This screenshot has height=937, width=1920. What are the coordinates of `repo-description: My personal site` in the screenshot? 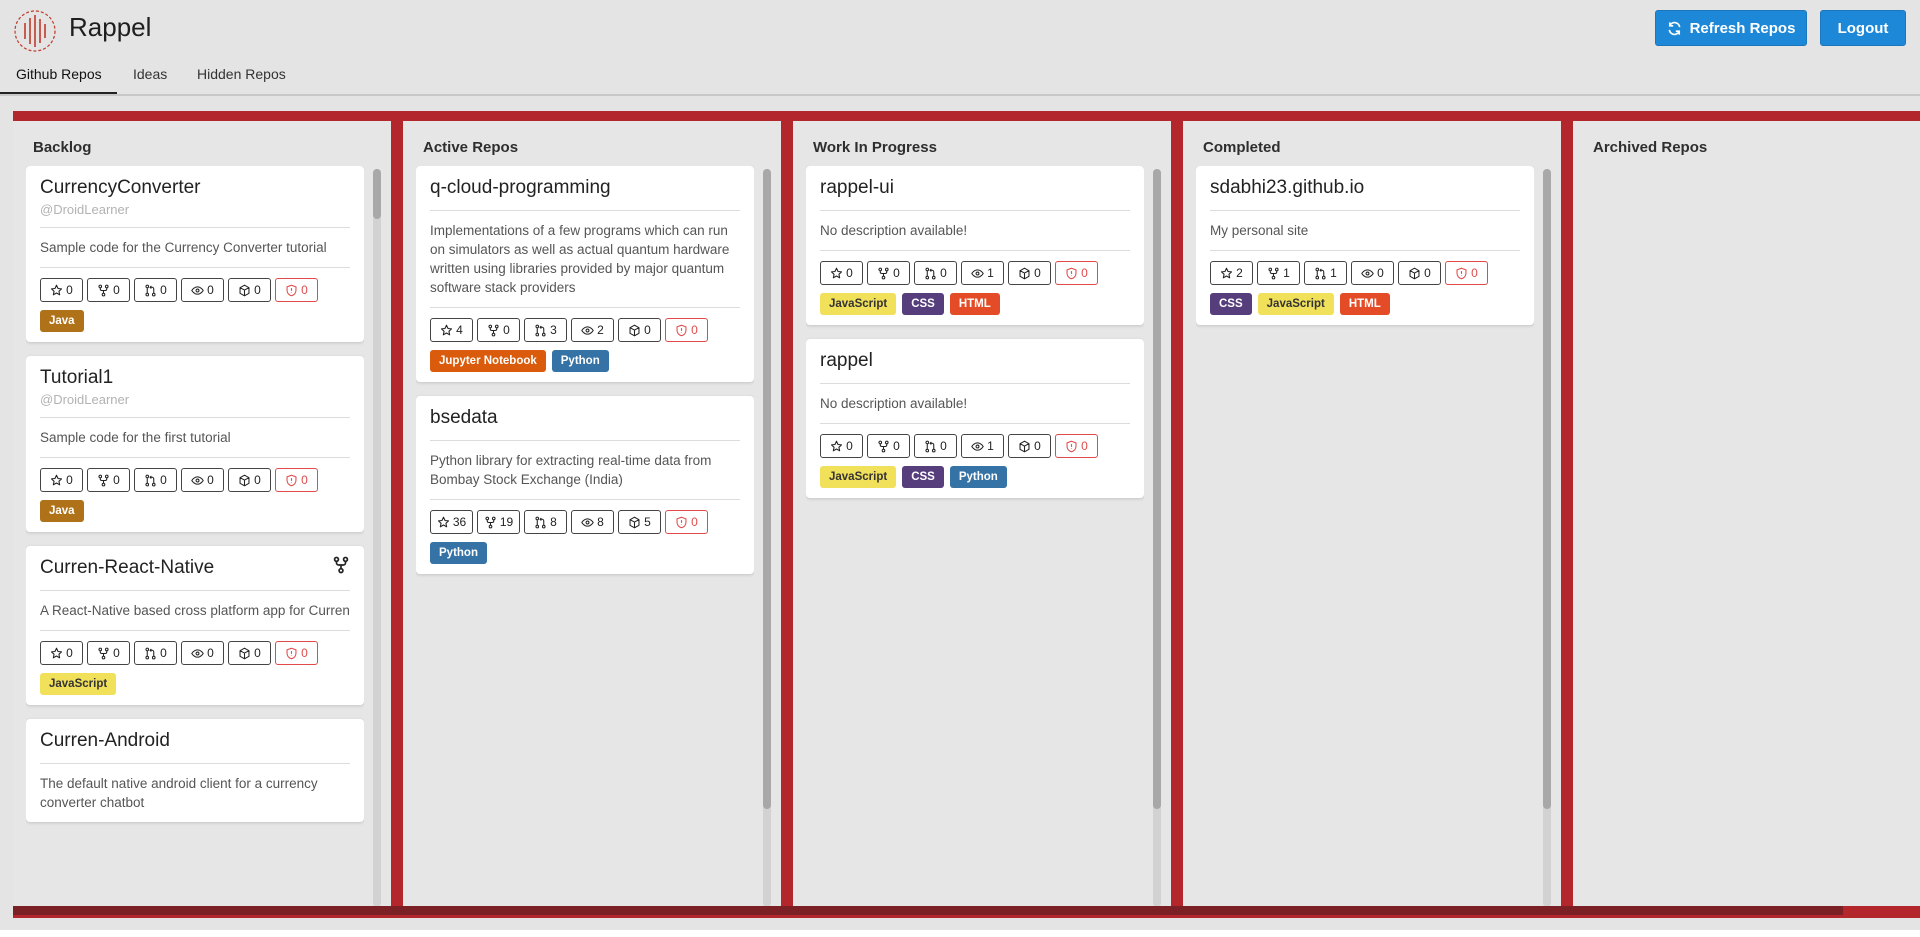 It's located at (1259, 230).